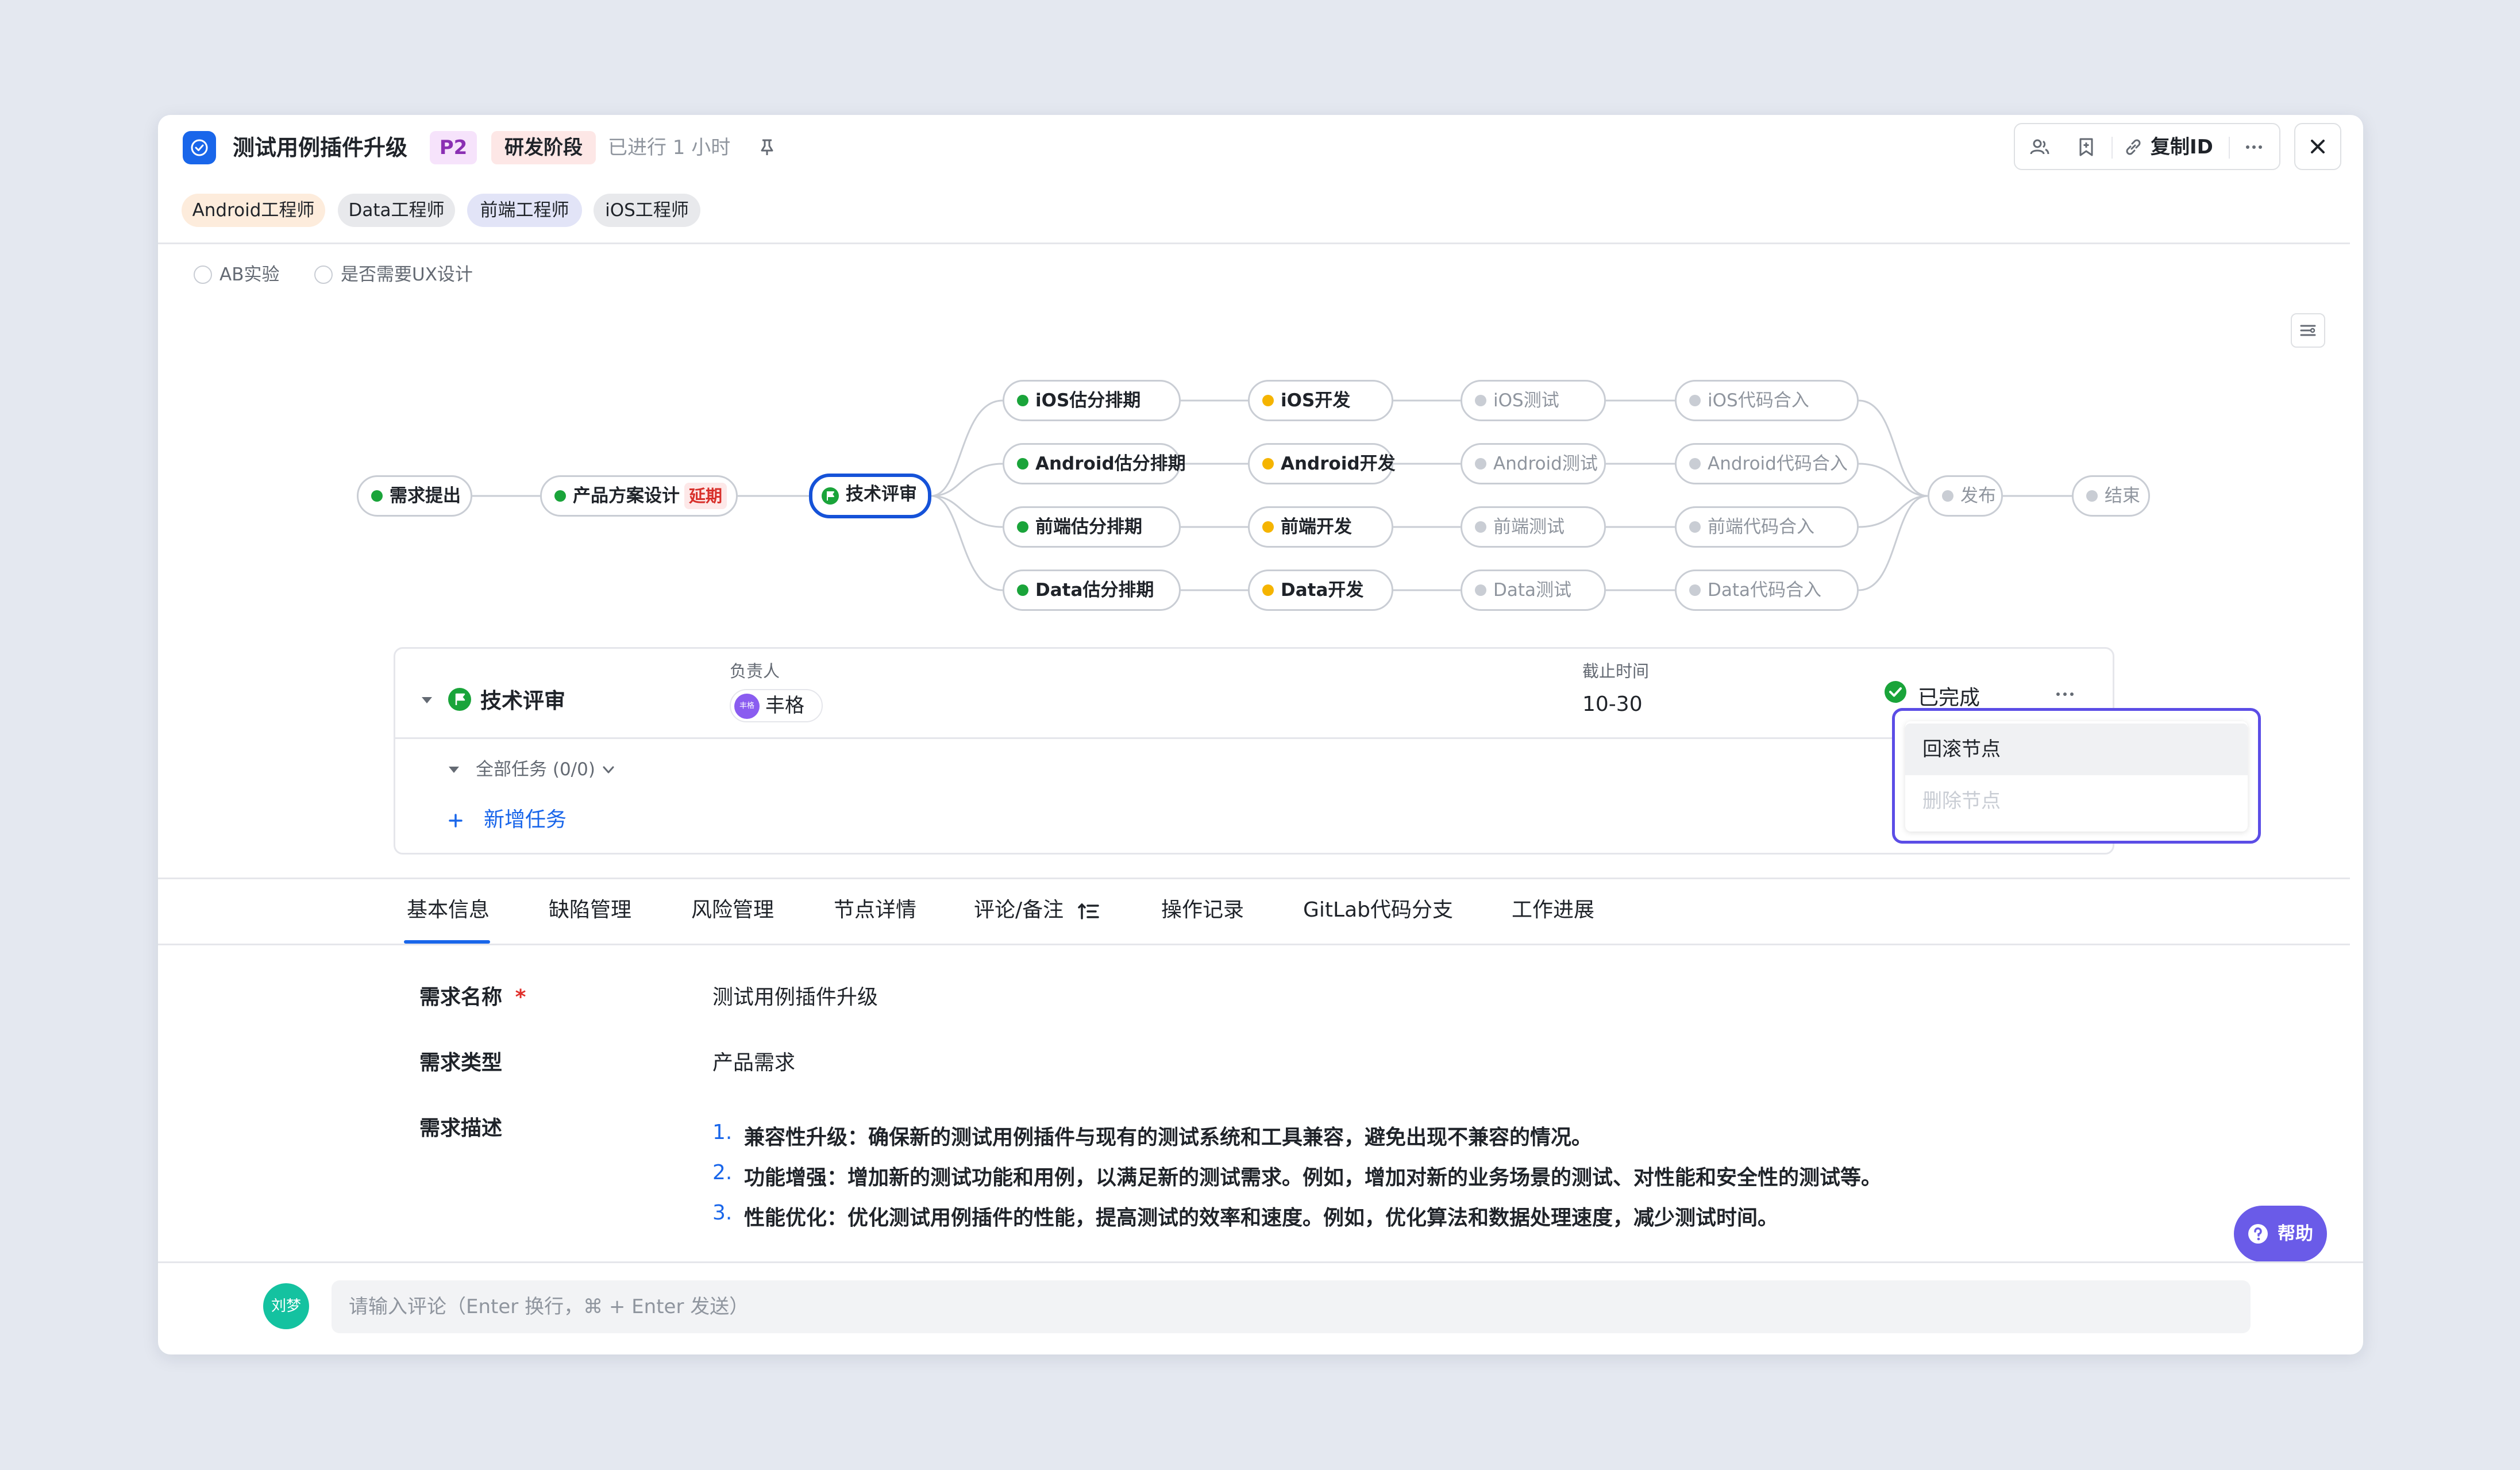 This screenshot has width=2520, height=1470. I want to click on flow-node-android-dev: Android开发, so click(1322, 463).